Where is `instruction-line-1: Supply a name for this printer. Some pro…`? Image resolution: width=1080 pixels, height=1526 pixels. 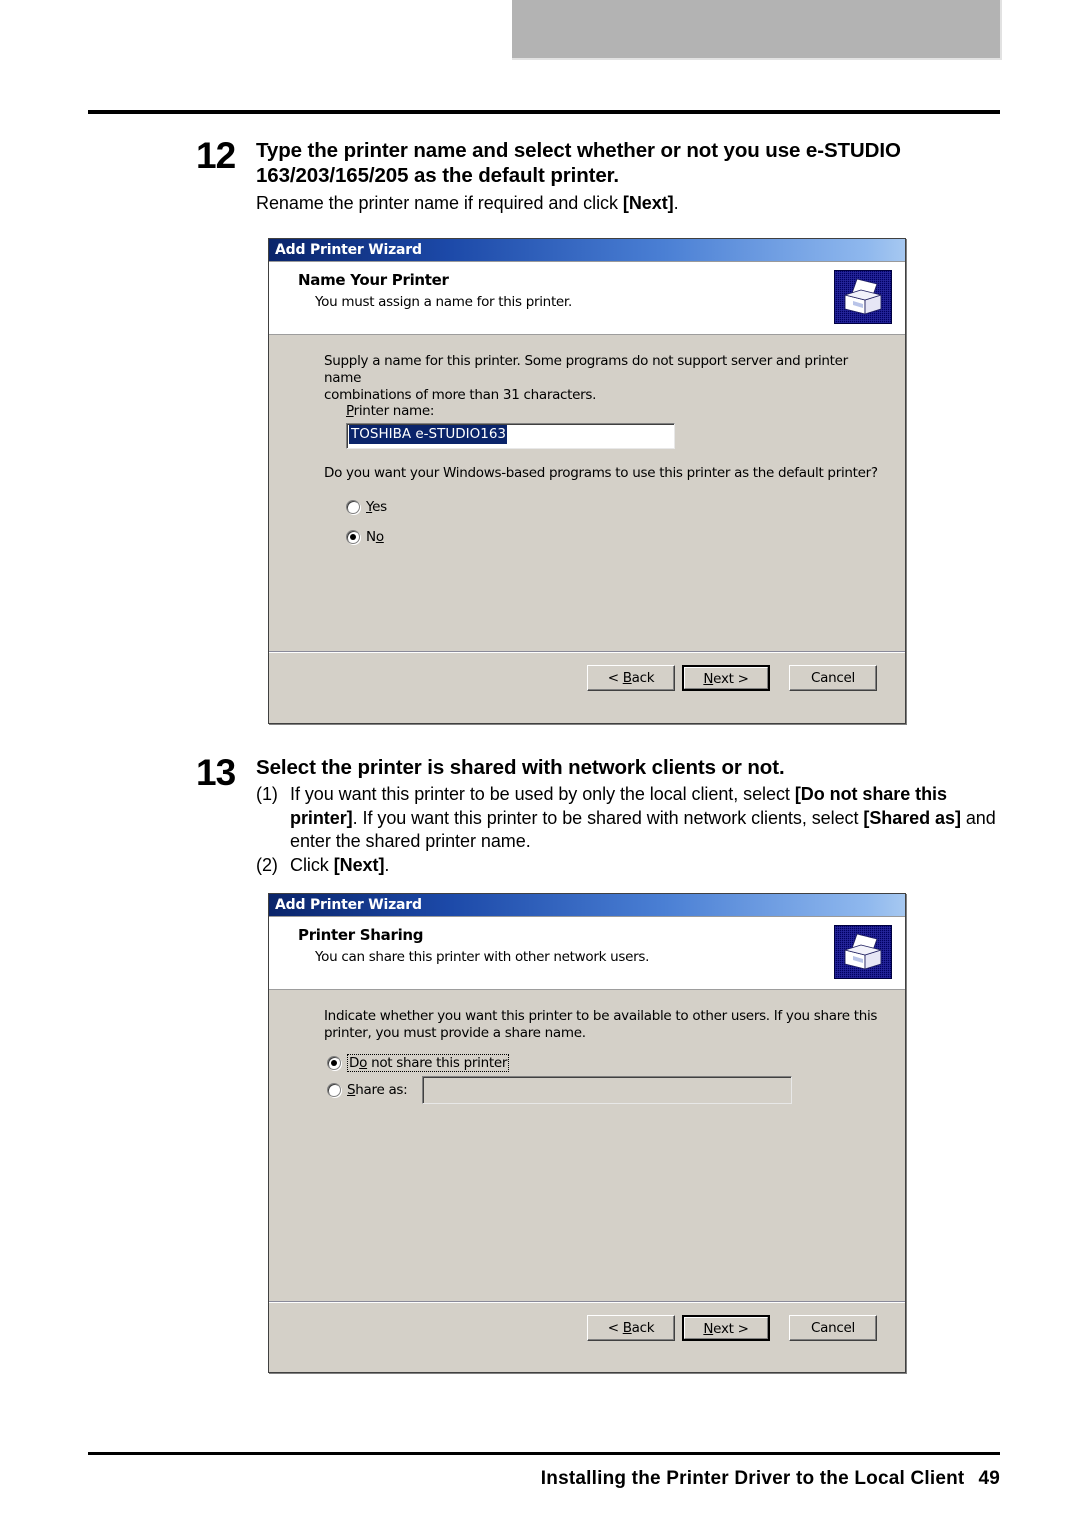
instruction-line-1: Supply a name for this printer. Some pro… is located at coordinates (586, 369).